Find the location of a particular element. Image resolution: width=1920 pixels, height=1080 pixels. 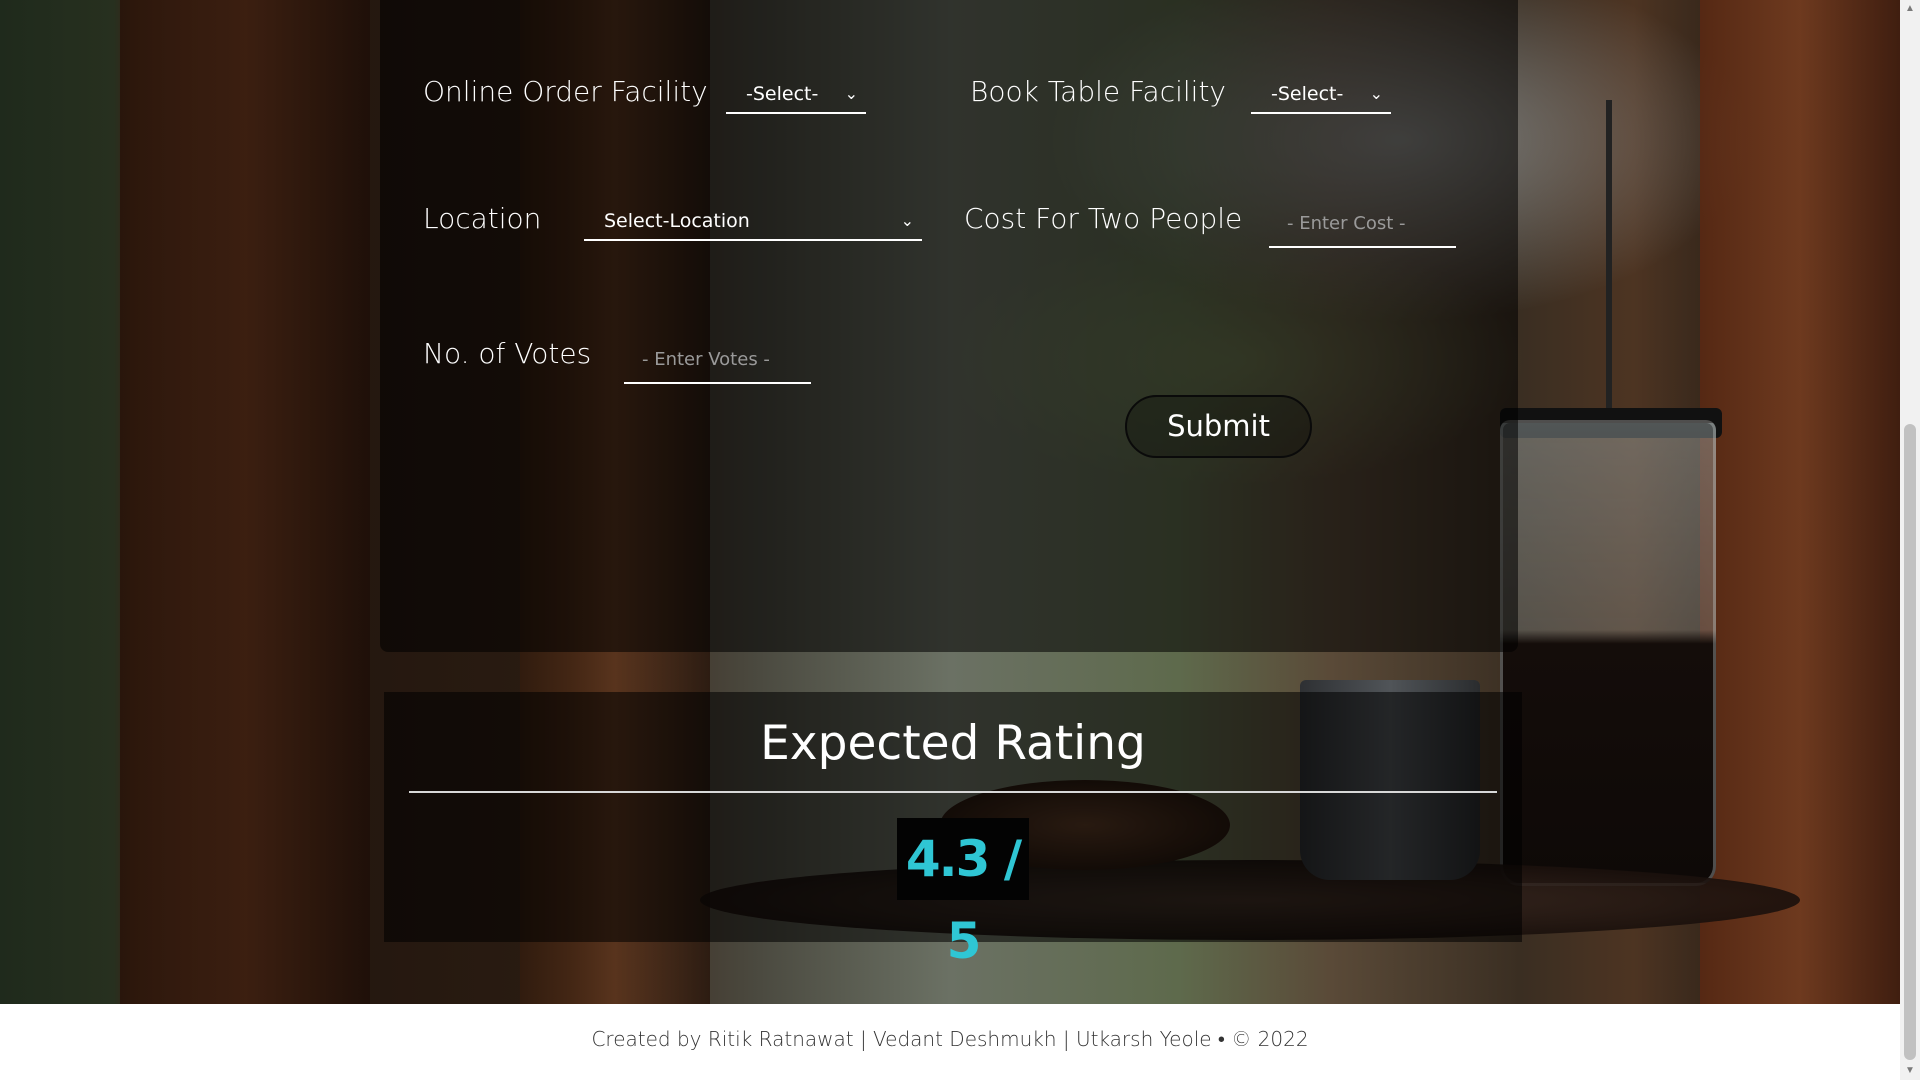

scrollbar-thumb is located at coordinates (1910, 742).